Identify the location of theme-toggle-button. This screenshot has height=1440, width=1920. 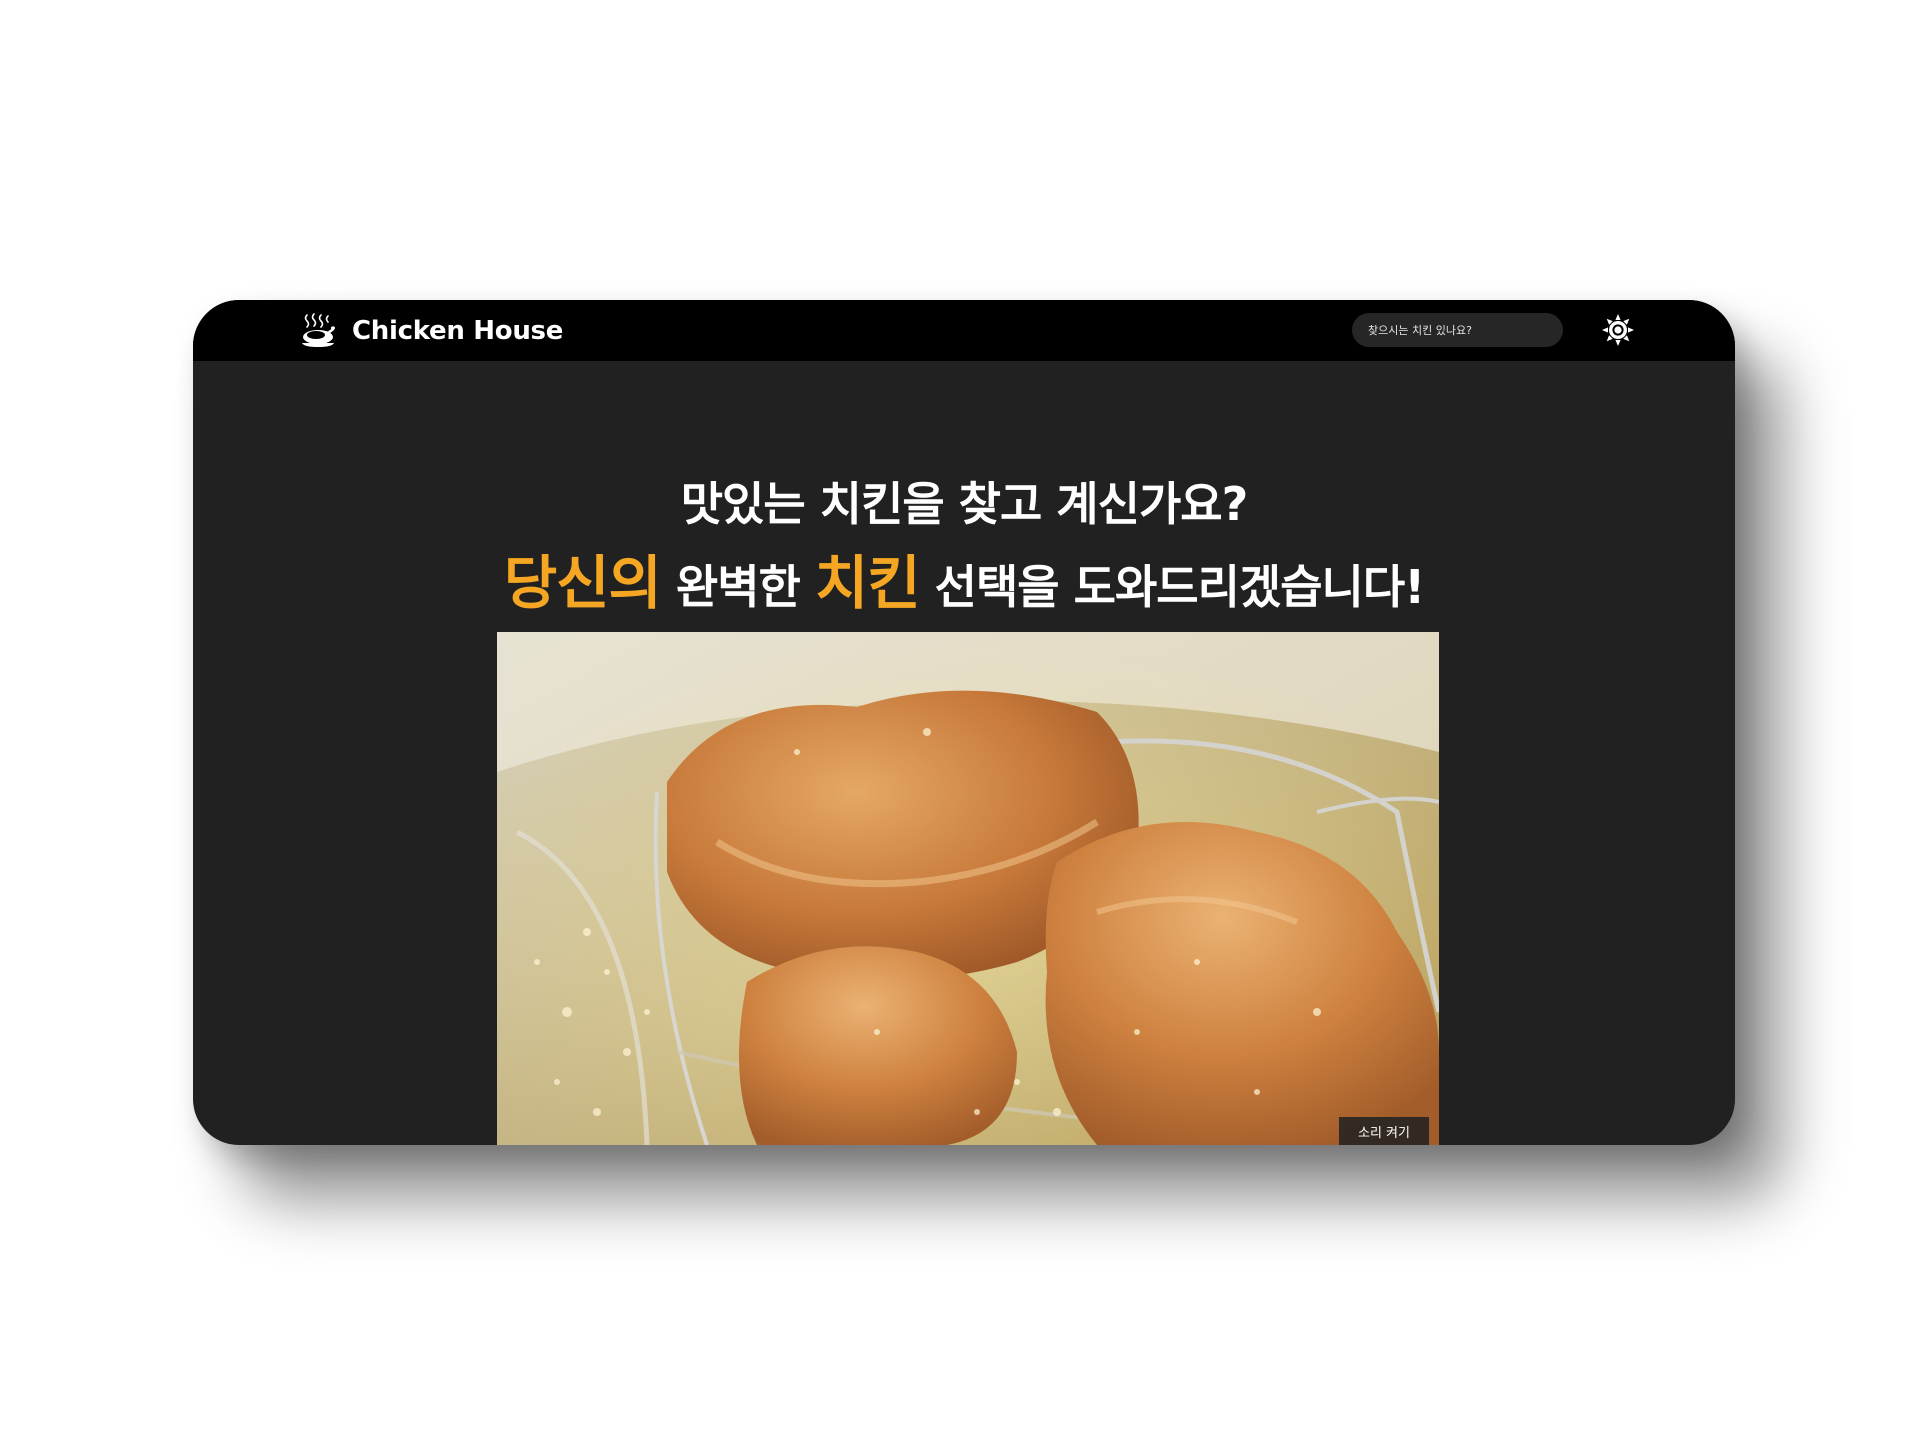
(1618, 330).